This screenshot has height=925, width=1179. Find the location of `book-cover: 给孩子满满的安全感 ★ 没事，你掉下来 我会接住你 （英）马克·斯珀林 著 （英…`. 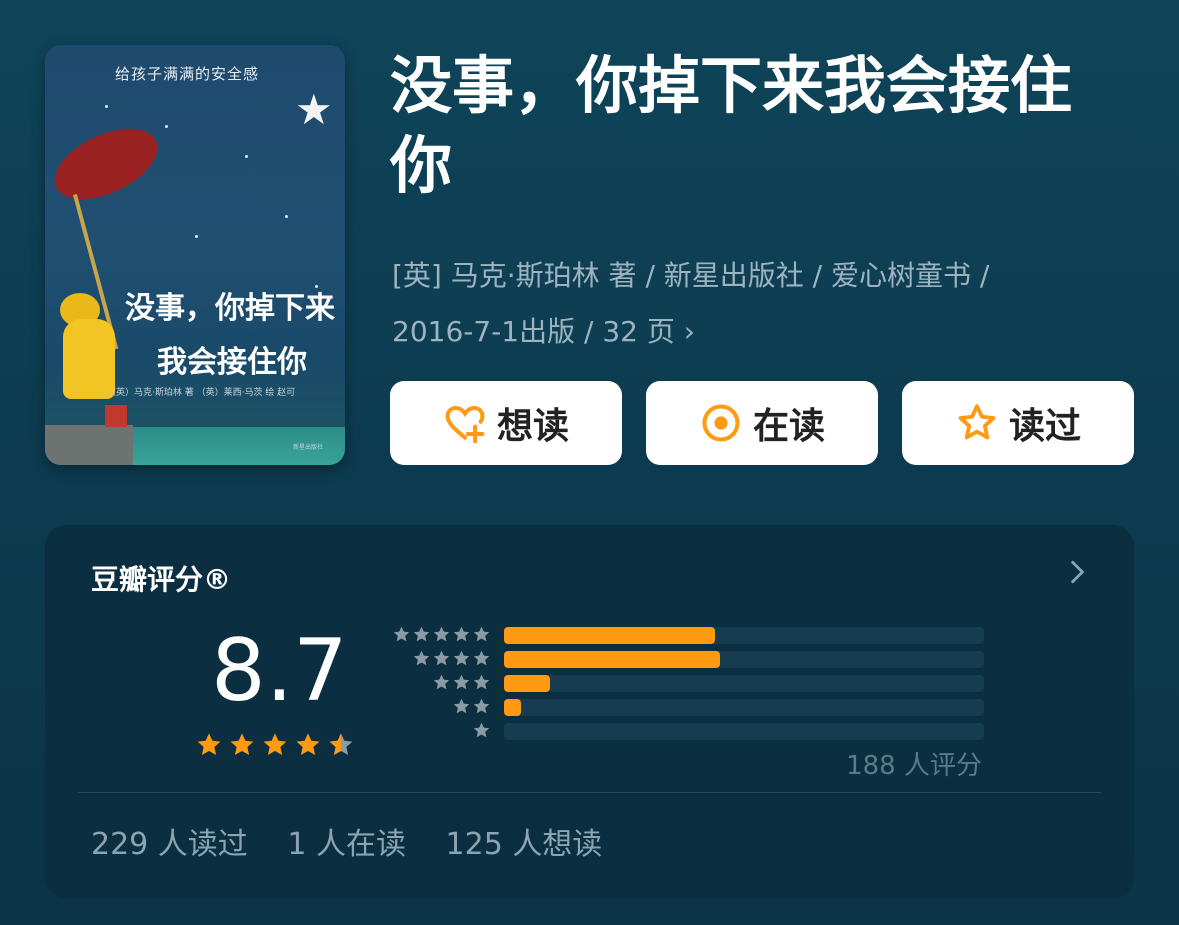

book-cover: 给孩子满满的安全感 ★ 没事，你掉下来 我会接住你 （英）马克·斯珀林 著 （英… is located at coordinates (195, 255).